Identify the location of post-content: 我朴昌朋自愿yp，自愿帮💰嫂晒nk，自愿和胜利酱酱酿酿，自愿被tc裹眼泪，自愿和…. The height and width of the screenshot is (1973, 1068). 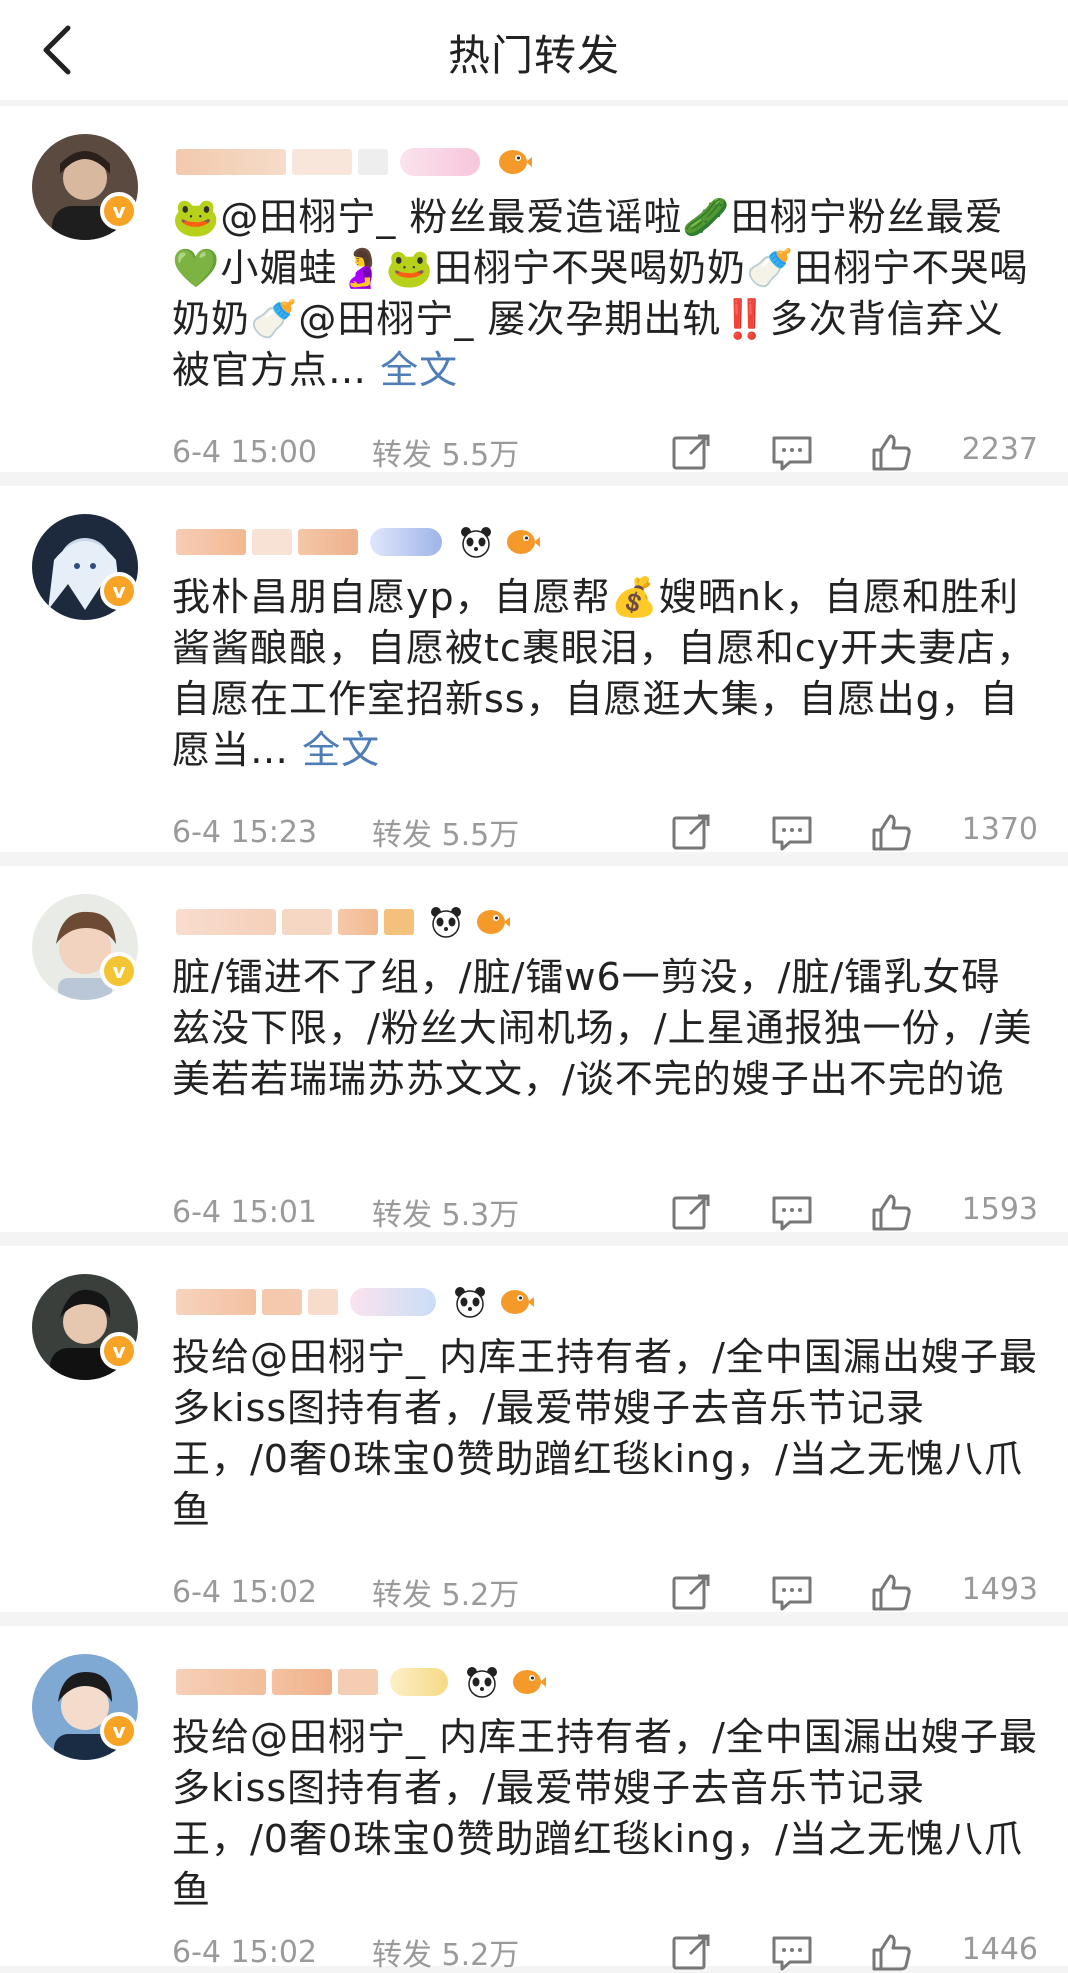
(604, 673).